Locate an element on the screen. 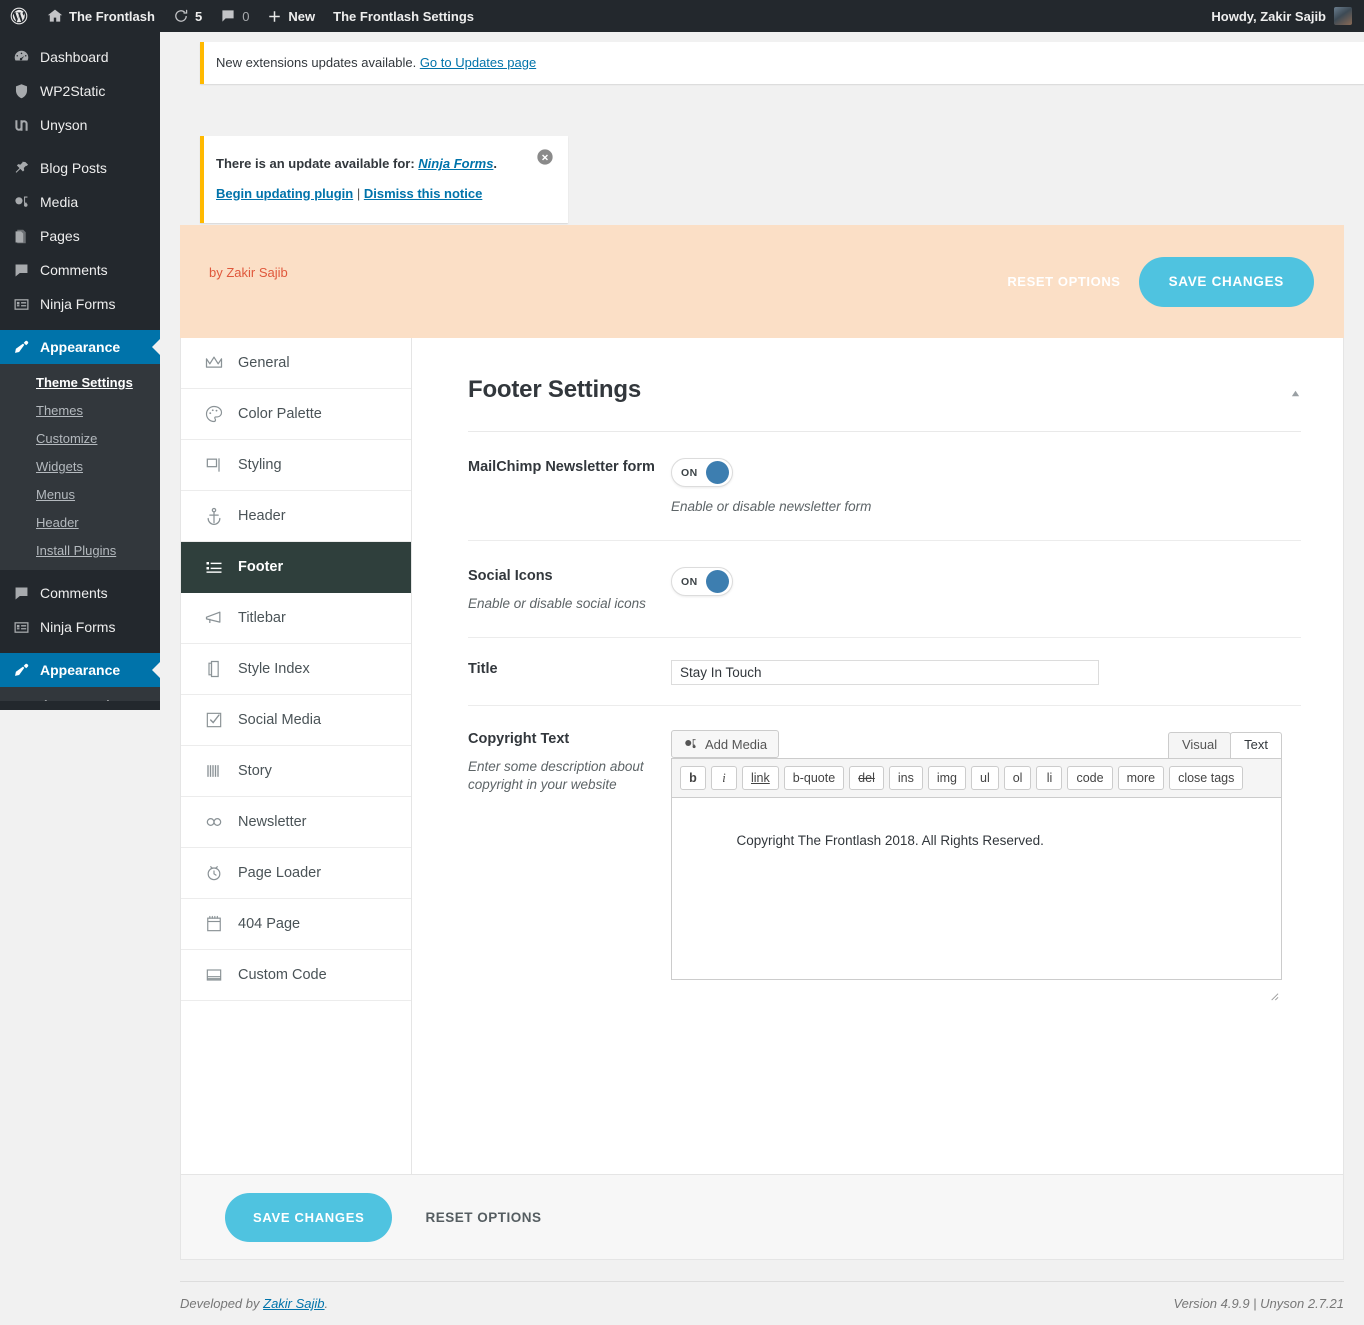 This screenshot has width=1364, height=1325. quicktag-ol-button: ol is located at coordinates (1017, 778).